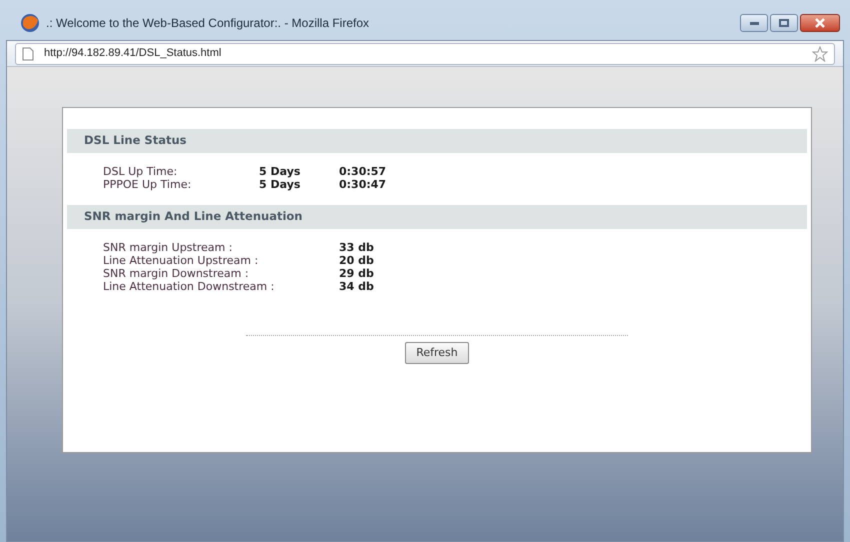  What do you see at coordinates (820, 54) in the screenshot?
I see `star-icon` at bounding box center [820, 54].